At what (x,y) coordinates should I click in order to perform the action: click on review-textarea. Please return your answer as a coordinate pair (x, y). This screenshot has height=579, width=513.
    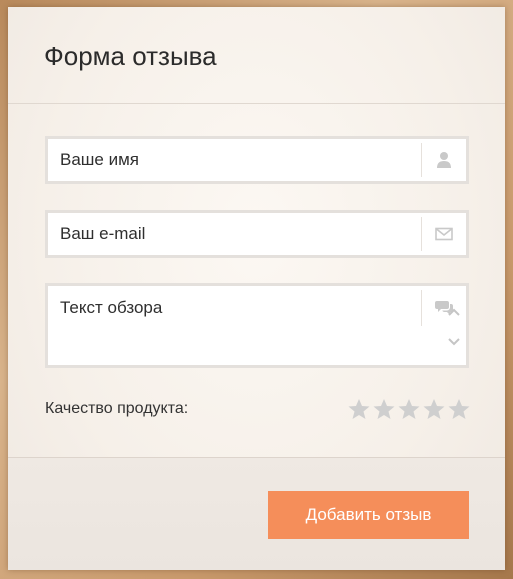
    Looking at the image, I should click on (240, 328).